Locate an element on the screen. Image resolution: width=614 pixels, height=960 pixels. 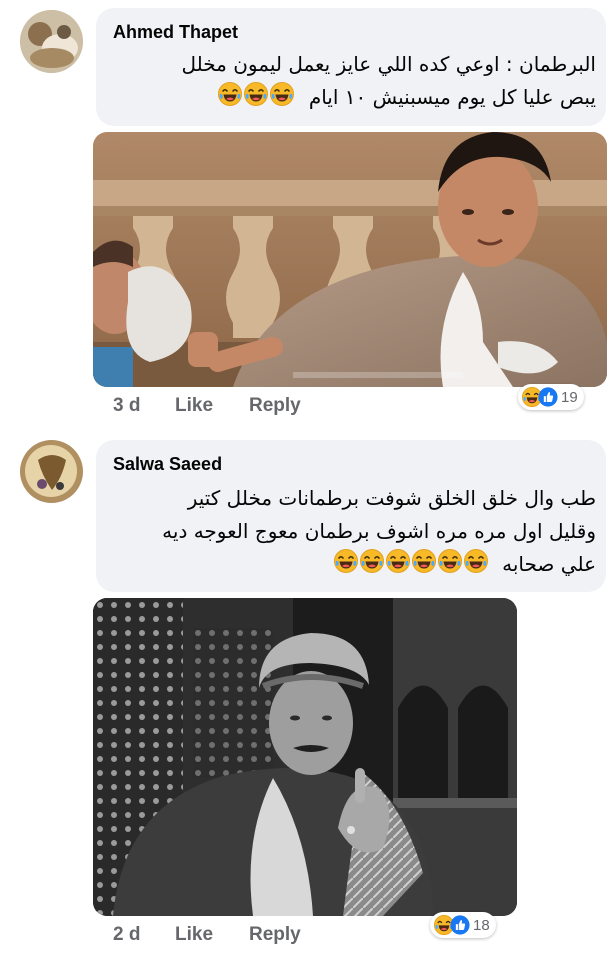
comment-author: Ahmed Thapet is located at coordinates (175, 32).